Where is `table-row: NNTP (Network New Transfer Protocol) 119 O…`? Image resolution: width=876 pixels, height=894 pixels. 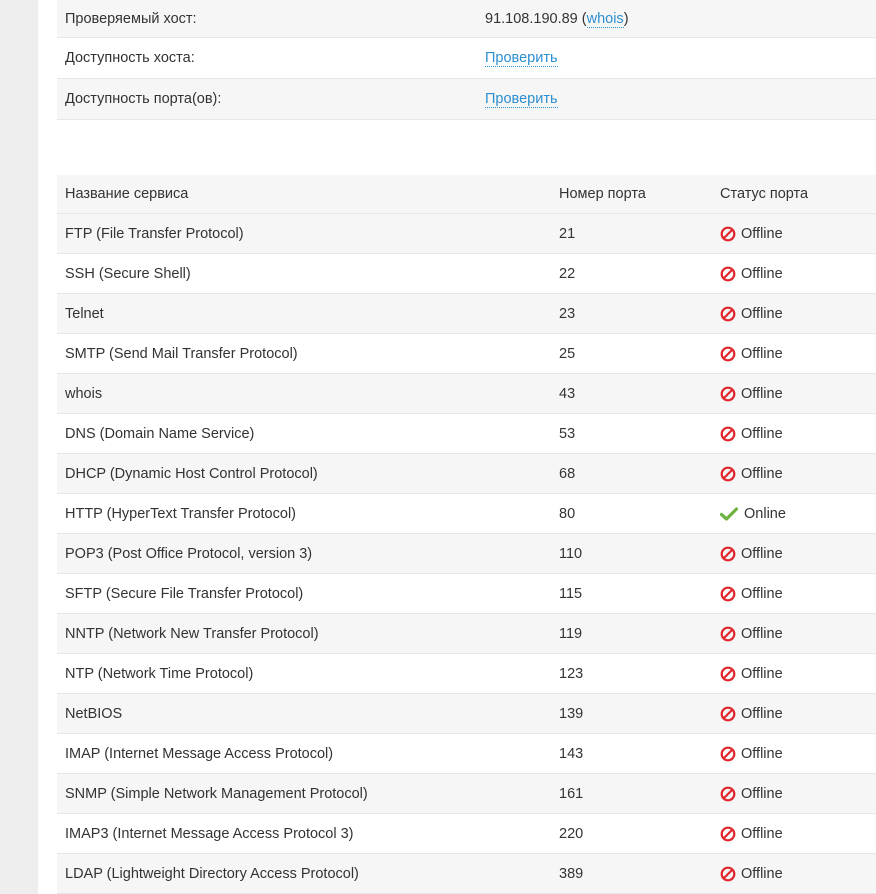 table-row: NNTP (Network New Transfer Protocol) 119 O… is located at coordinates (466, 634).